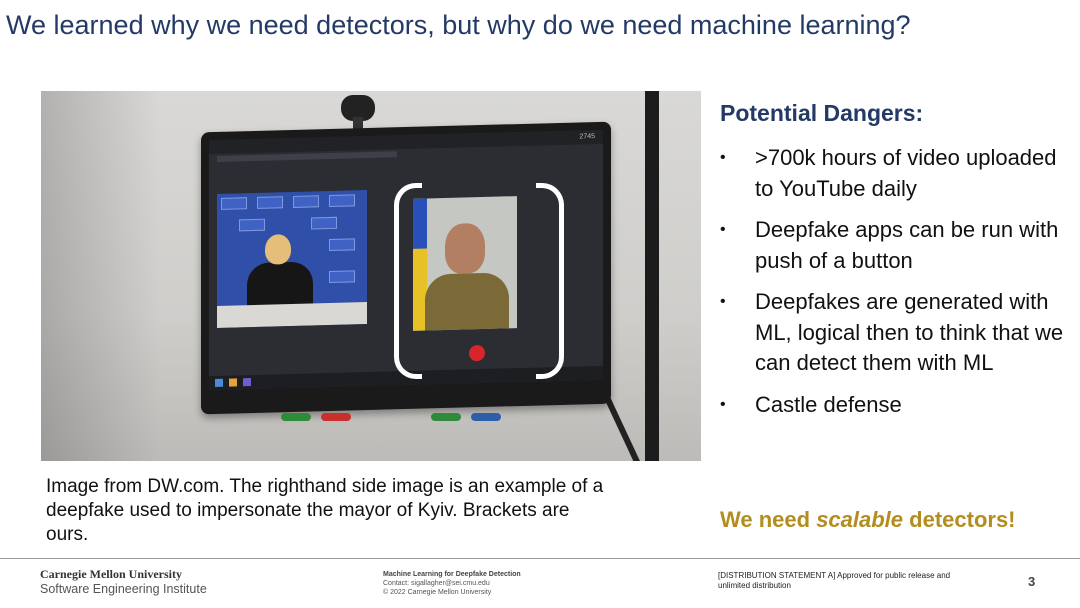 The image size is (1080, 608). Describe the element at coordinates (486, 417) in the screenshot. I see `marker-blue` at that location.